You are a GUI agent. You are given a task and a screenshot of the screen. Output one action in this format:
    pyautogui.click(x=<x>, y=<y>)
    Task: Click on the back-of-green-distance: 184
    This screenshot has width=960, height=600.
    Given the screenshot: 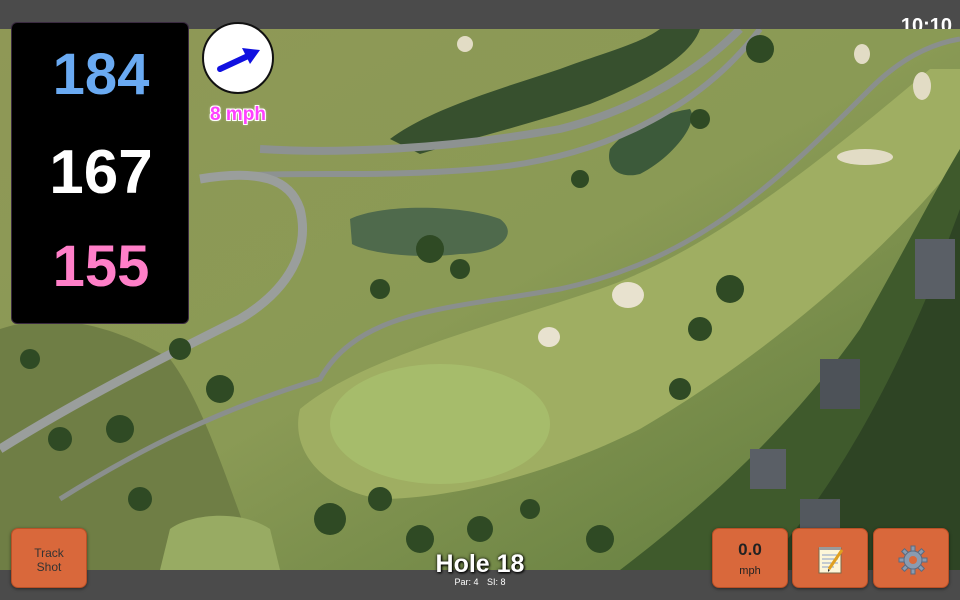 What is the action you would take?
    pyautogui.click(x=101, y=74)
    